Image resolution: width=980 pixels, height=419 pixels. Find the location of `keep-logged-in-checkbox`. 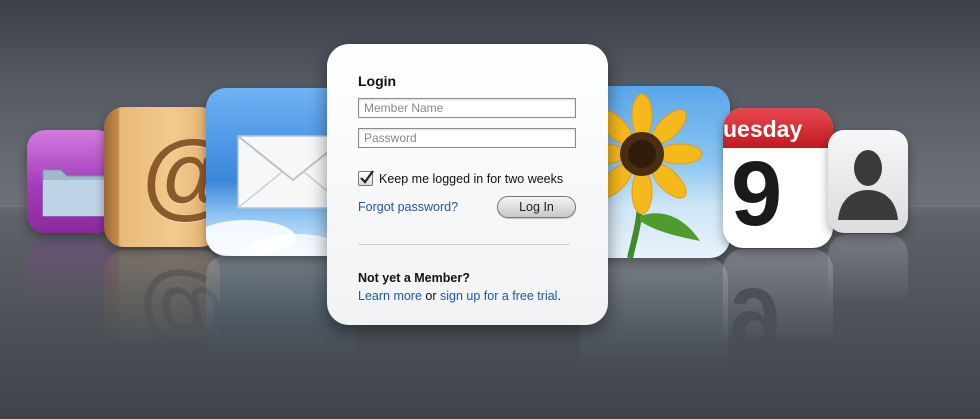

keep-logged-in-checkbox is located at coordinates (366, 178).